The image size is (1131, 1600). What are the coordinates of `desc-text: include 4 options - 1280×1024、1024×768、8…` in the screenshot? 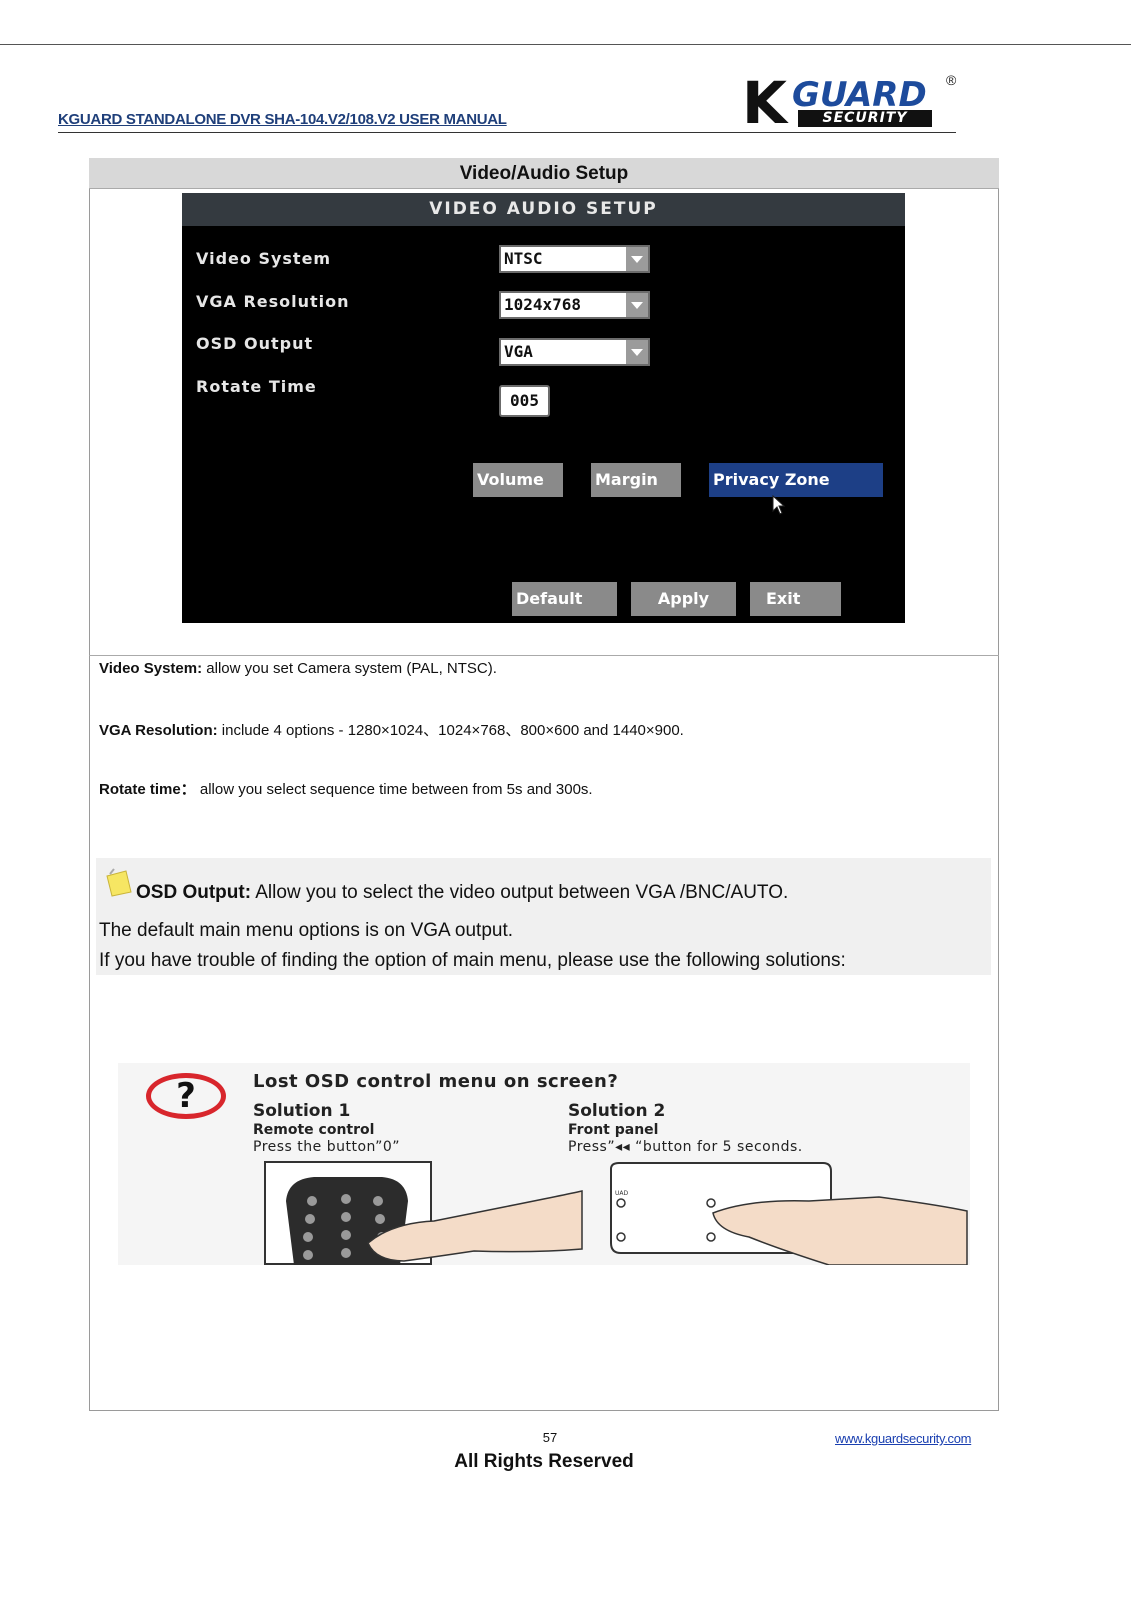 It's located at (450, 730).